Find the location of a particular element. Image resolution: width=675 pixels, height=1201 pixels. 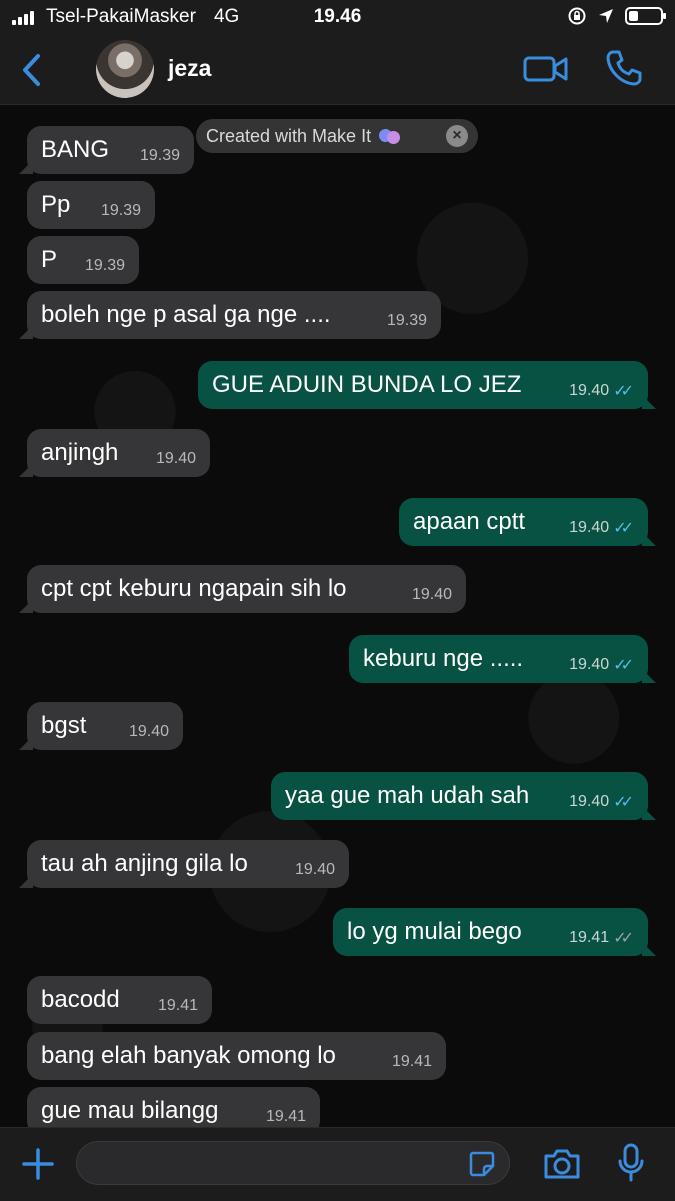

message-text: apaan cptt is located at coordinates (469, 521).